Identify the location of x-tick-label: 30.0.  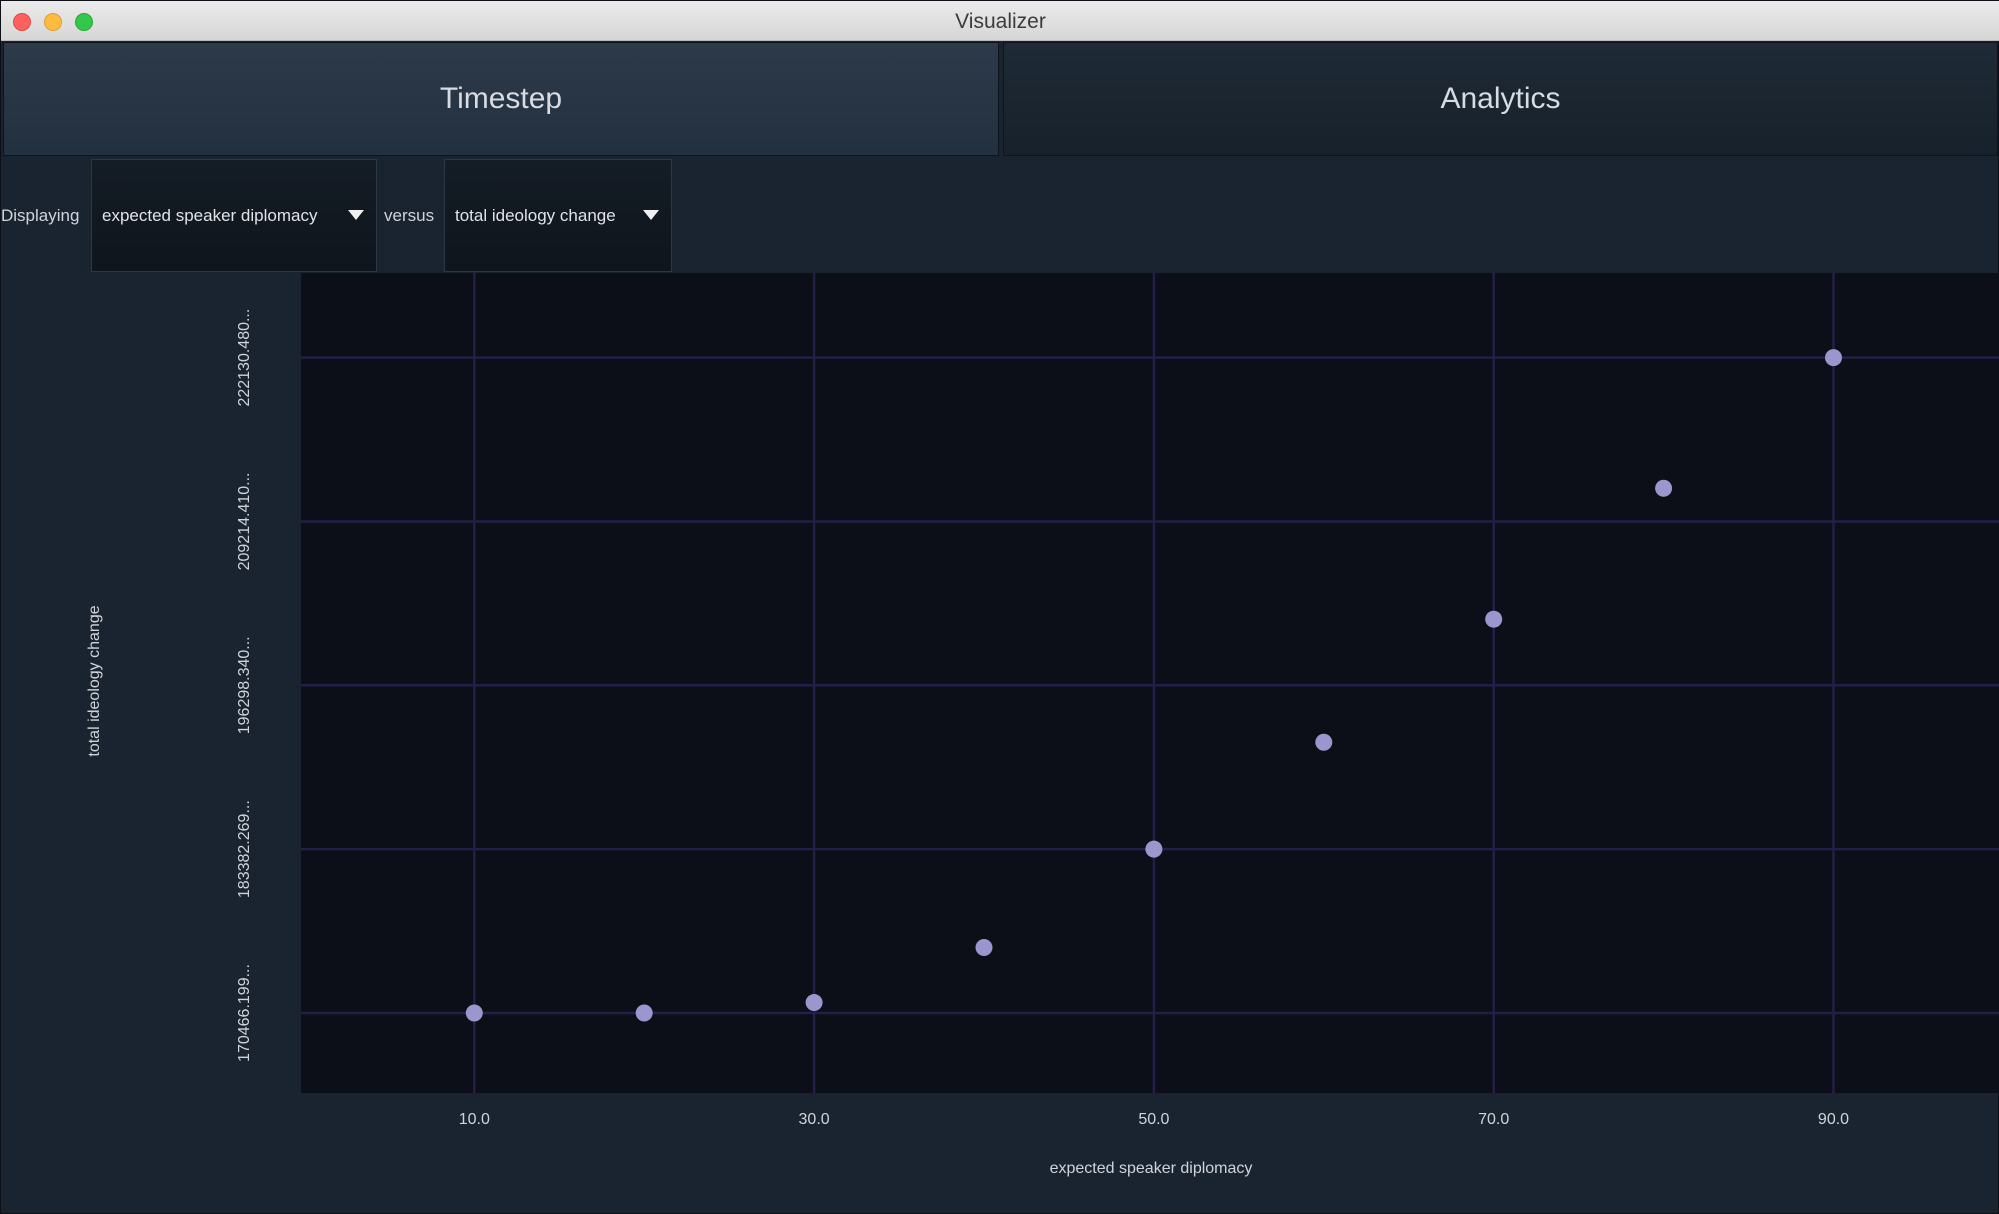
(814, 1119).